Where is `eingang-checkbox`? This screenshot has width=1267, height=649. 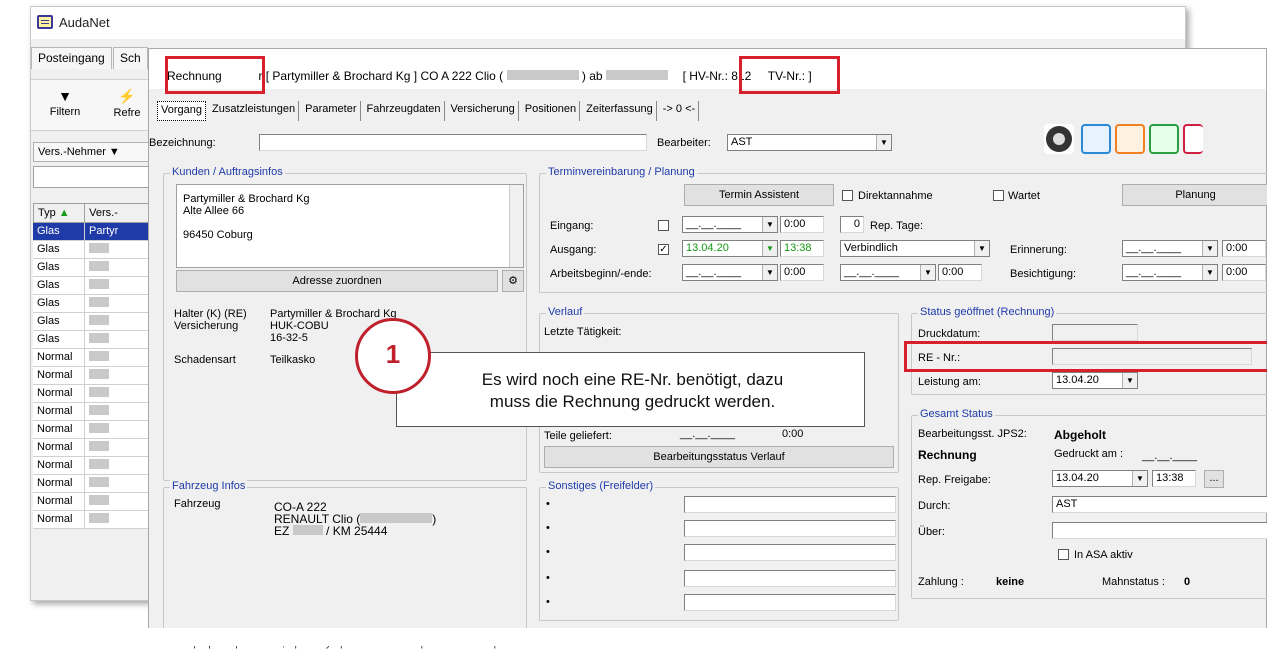
eingang-checkbox is located at coordinates (663, 225).